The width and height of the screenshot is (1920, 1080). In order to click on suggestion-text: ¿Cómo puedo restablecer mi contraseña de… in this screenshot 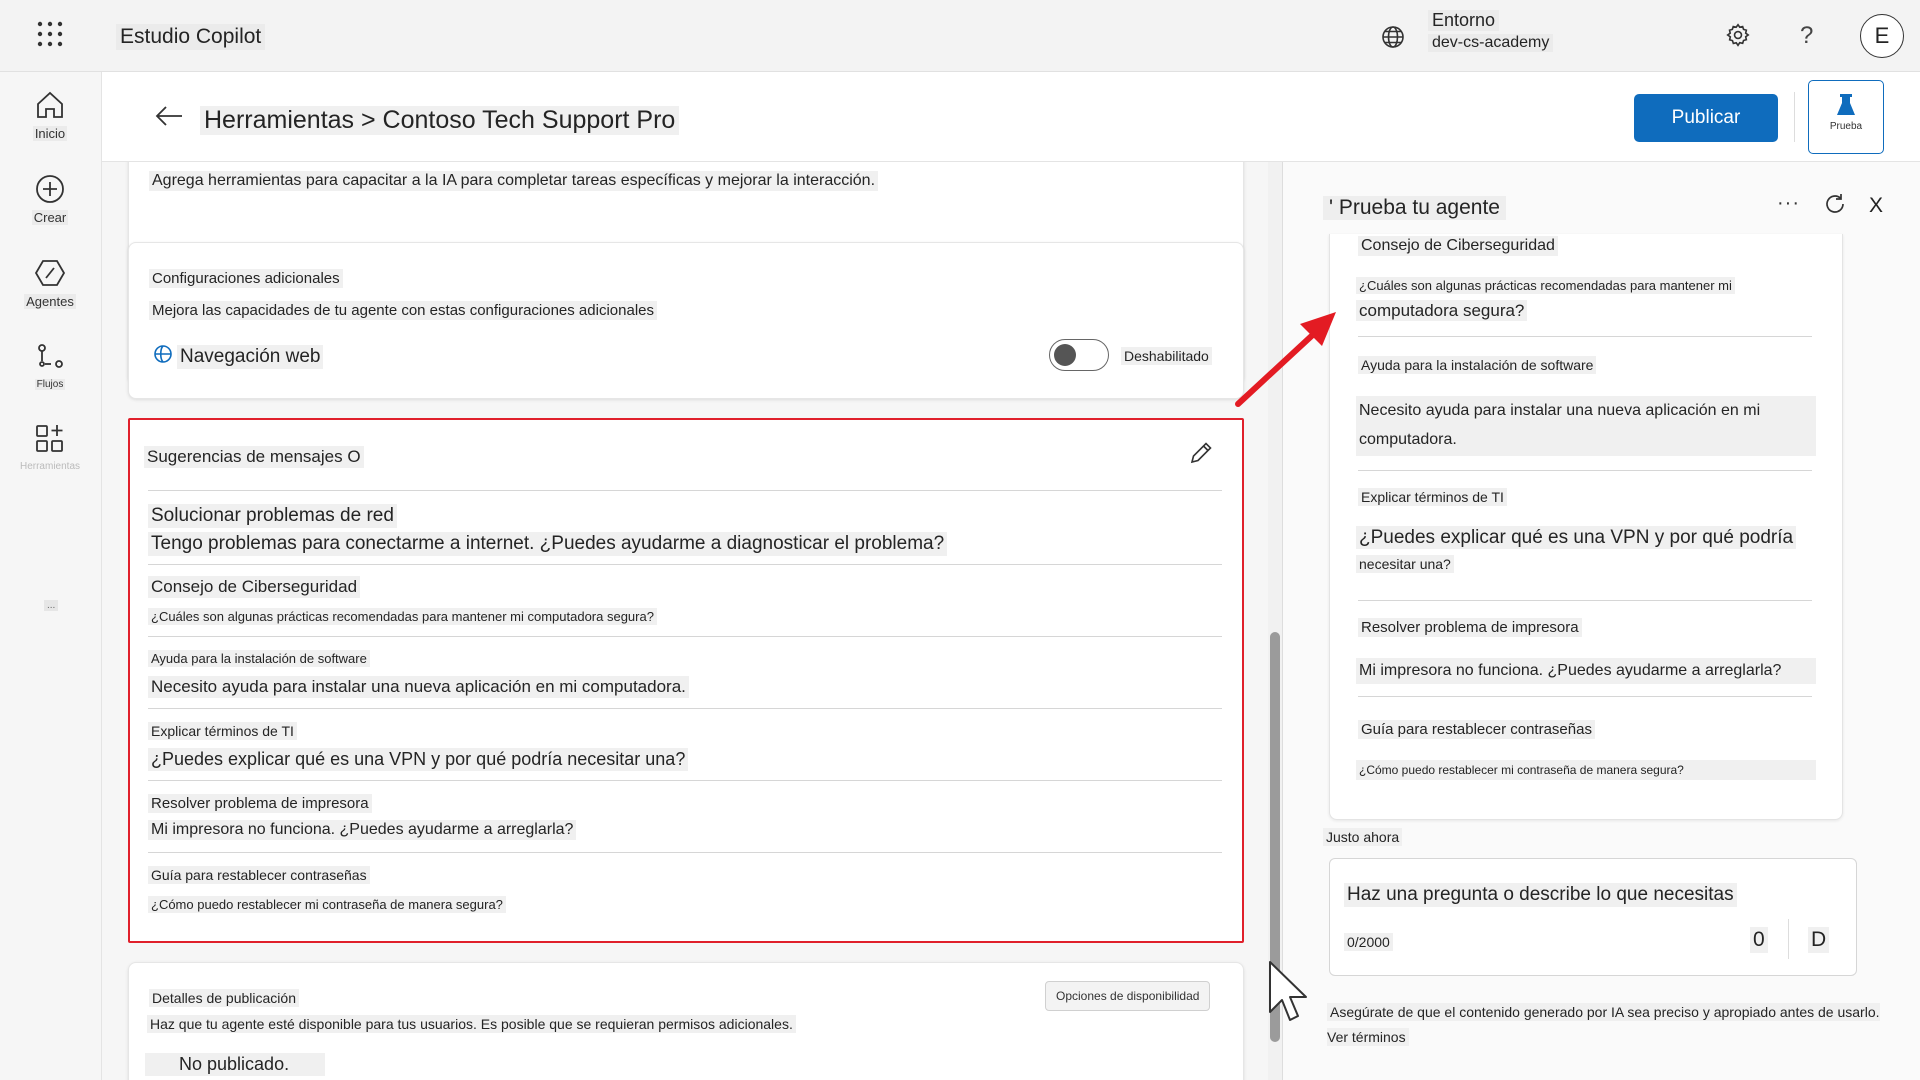, I will do `click(327, 904)`.